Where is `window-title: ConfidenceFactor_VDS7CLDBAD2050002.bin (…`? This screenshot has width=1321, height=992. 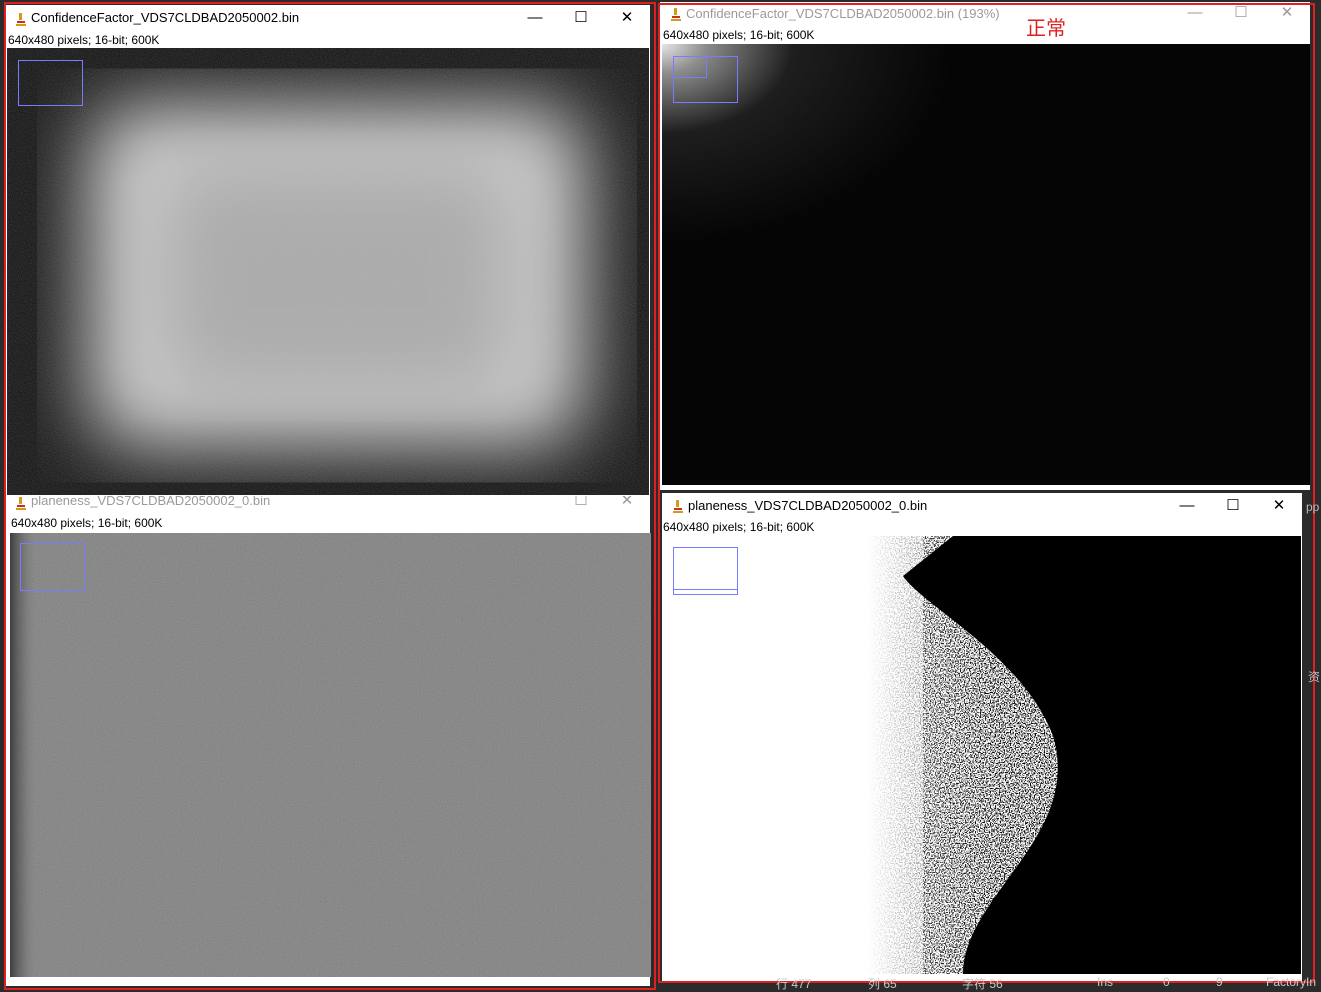 window-title: ConfidenceFactor_VDS7CLDBAD2050002.bin (… is located at coordinates (843, 13).